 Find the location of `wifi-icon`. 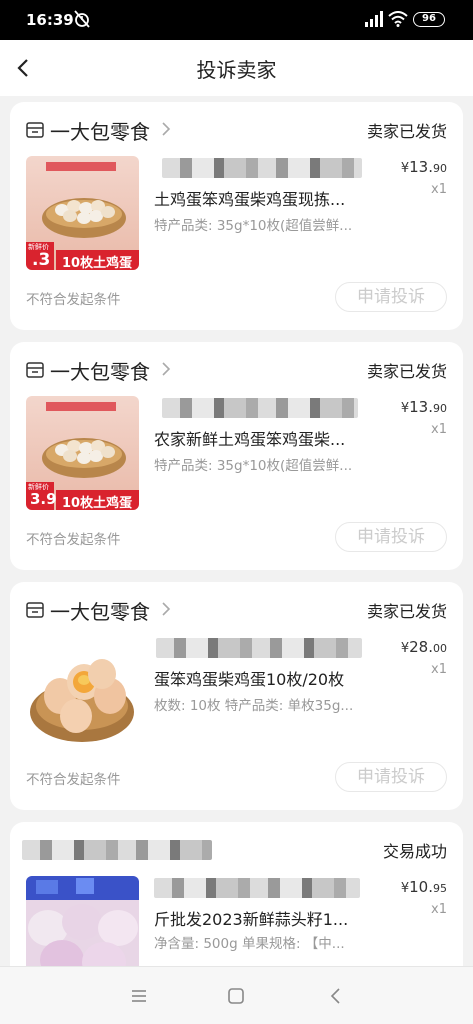

wifi-icon is located at coordinates (398, 19).